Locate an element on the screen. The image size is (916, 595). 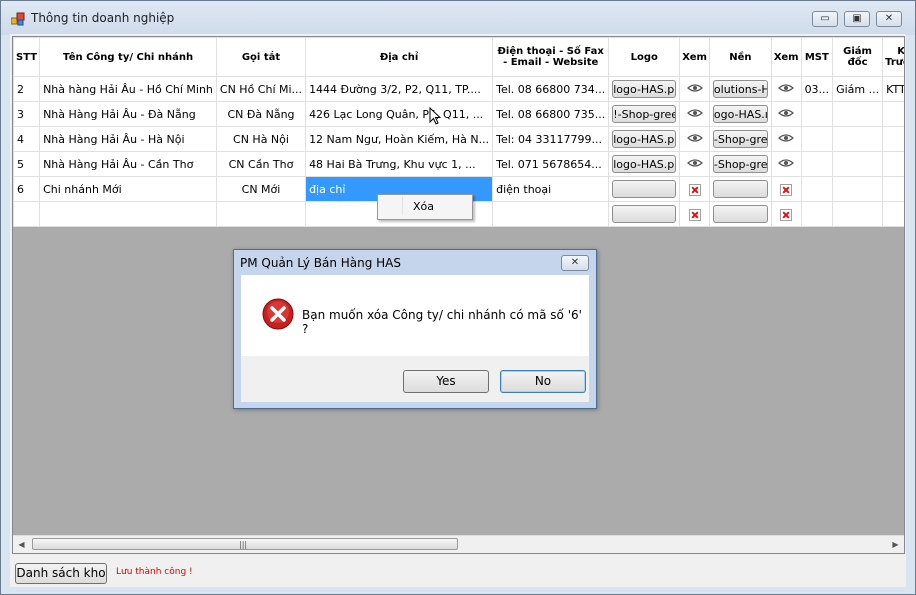
company-name-cell: Nhà Hàng Hải Âu - Cần Thơ is located at coordinates (128, 164).